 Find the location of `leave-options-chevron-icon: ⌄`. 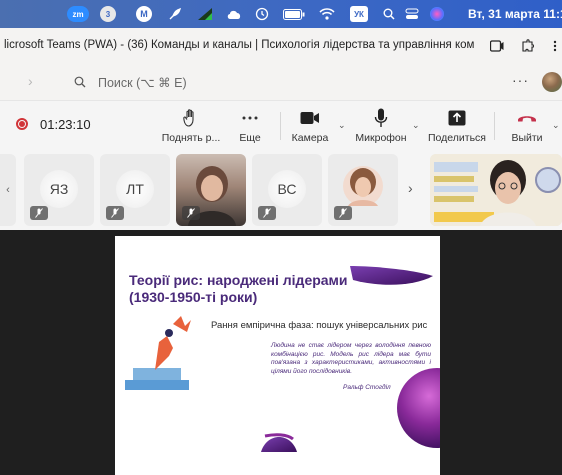

leave-options-chevron-icon: ⌄ is located at coordinates (556, 125).